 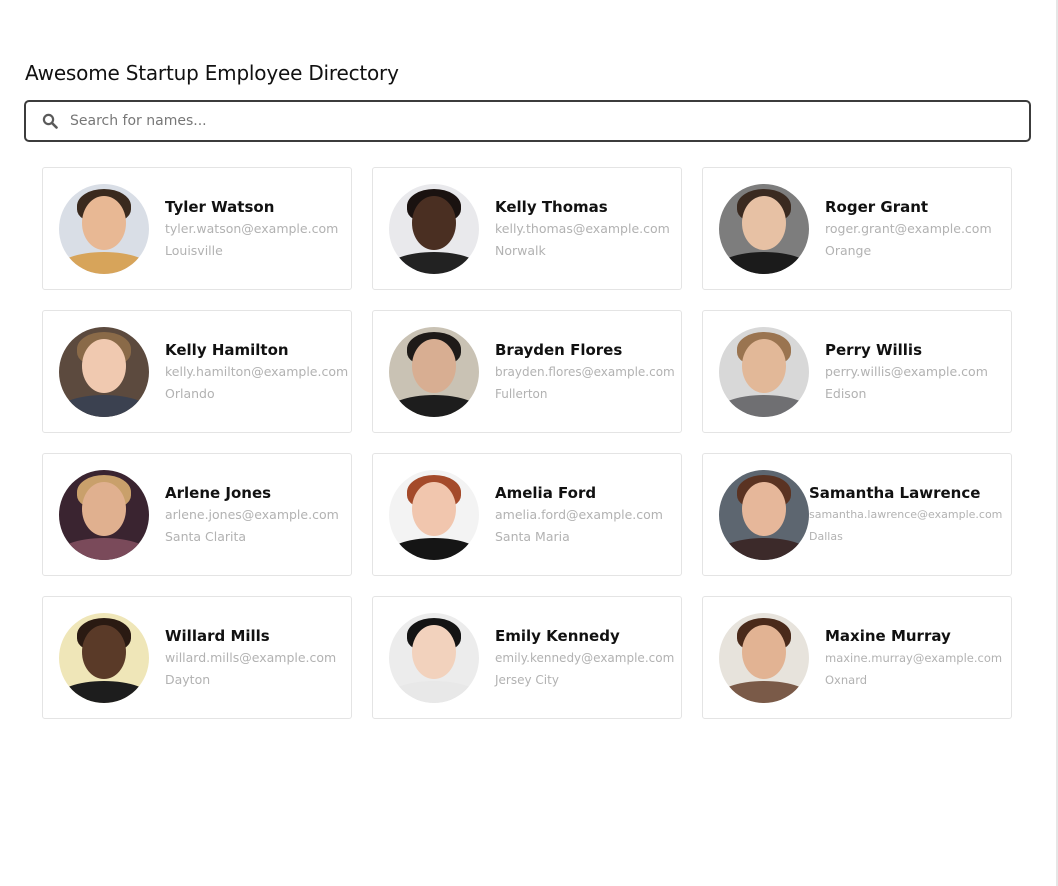 I want to click on search-icon, so click(x=50, y=121).